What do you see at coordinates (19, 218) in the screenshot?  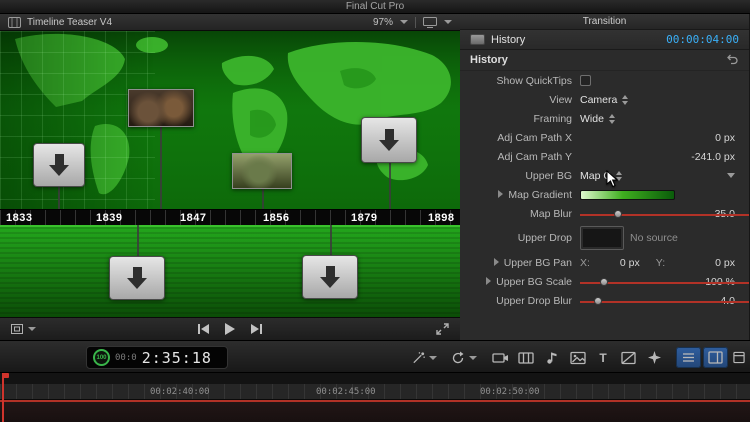 I see `year-label: 1833` at bounding box center [19, 218].